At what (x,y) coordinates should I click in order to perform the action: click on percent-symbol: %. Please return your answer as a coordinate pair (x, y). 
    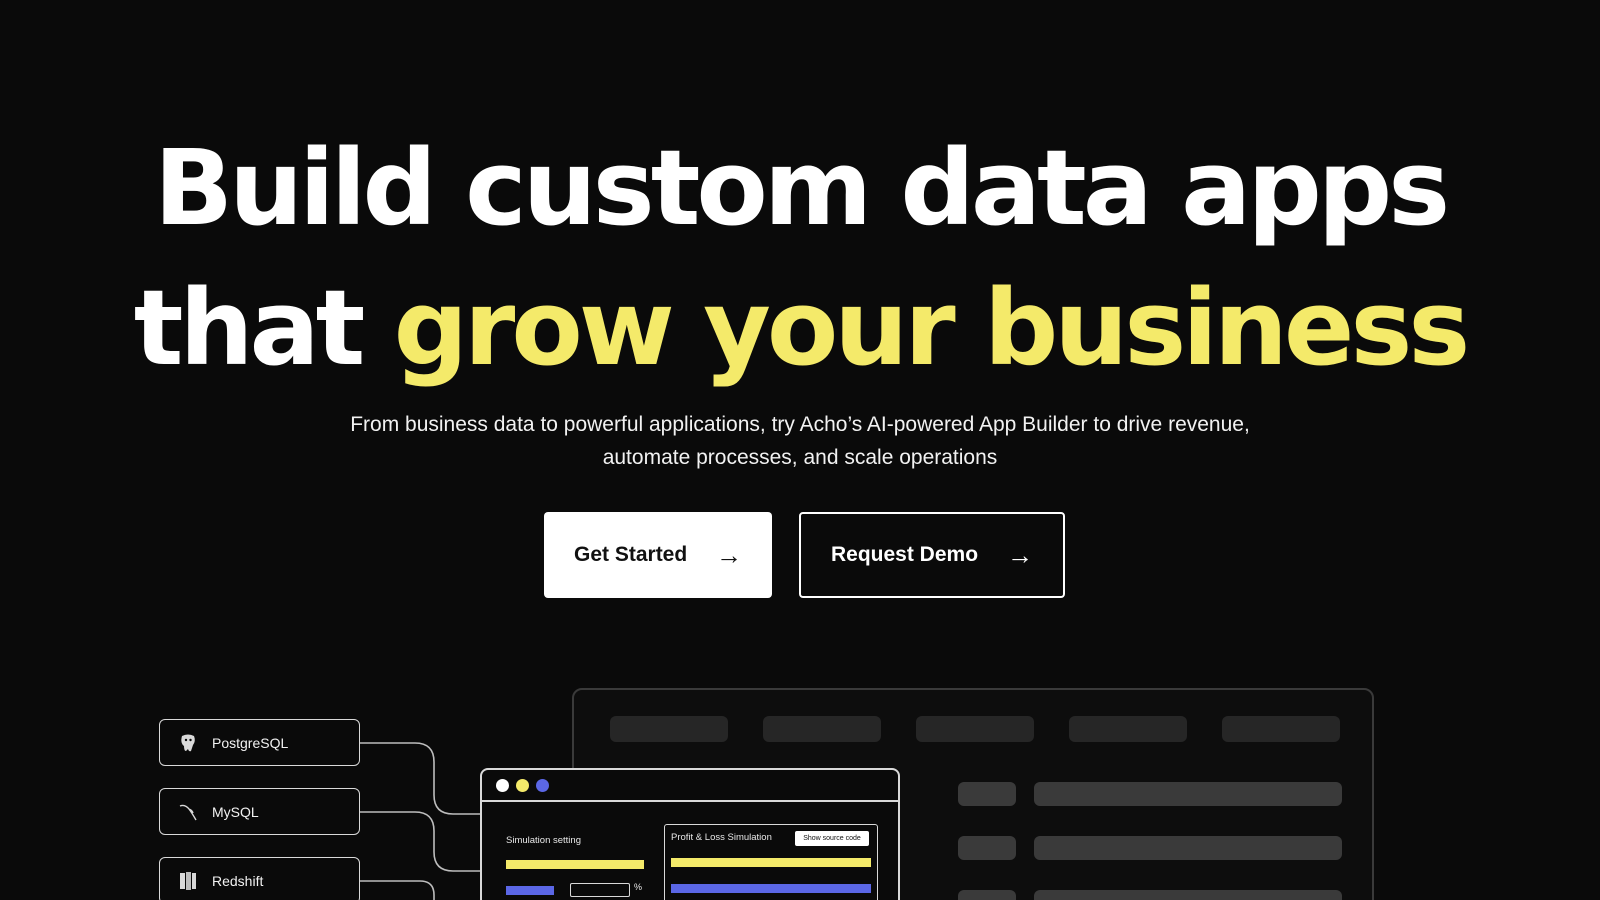
    Looking at the image, I should click on (638, 887).